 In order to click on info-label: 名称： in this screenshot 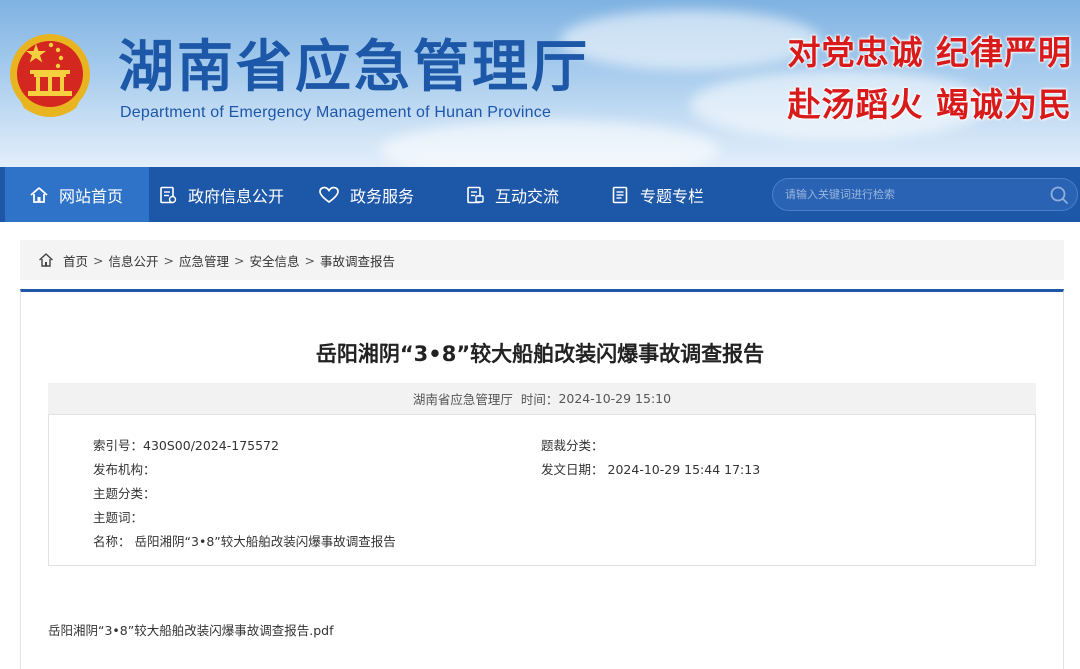, I will do `click(112, 541)`.